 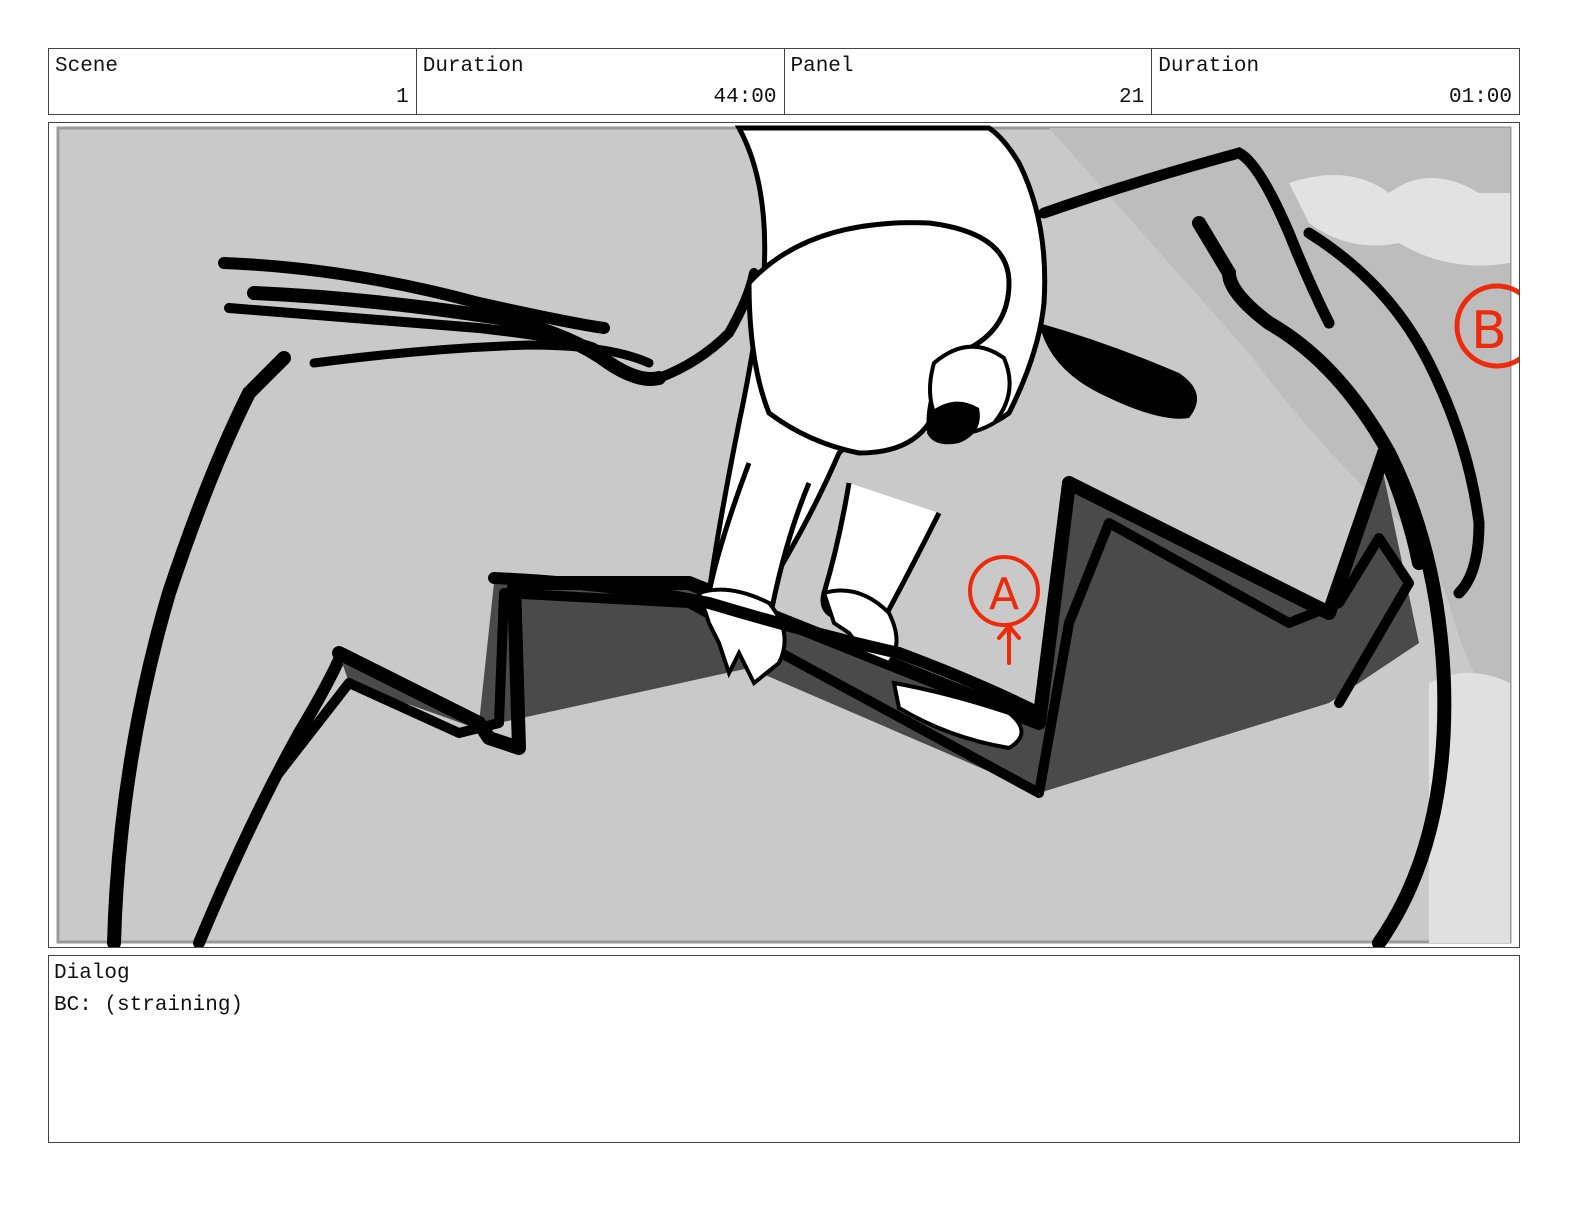 What do you see at coordinates (745, 97) in the screenshot?
I see `scene-duration-value: 44:00` at bounding box center [745, 97].